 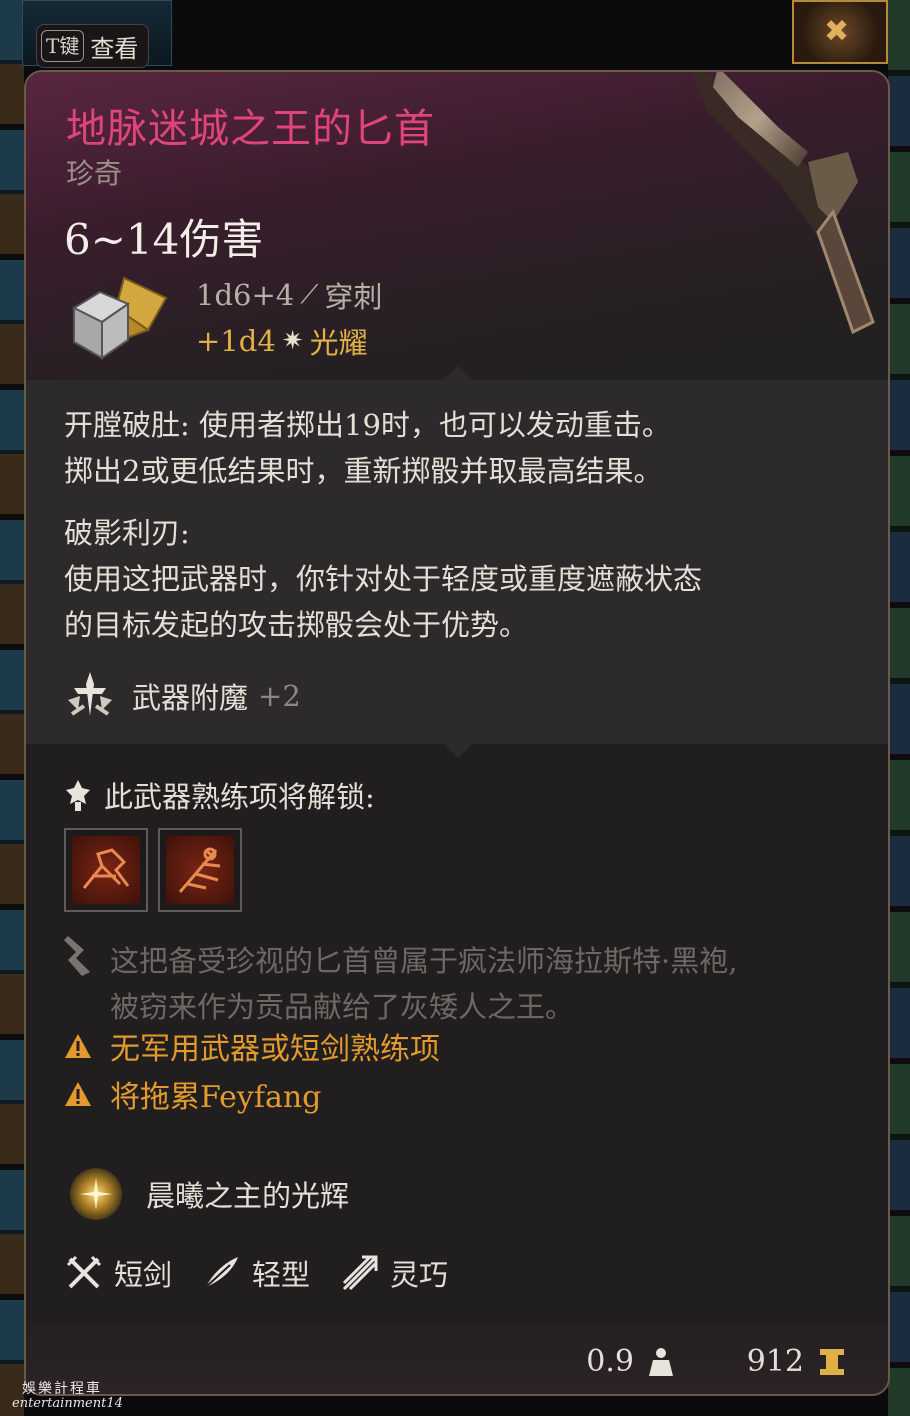 I want to click on enchant-icon, so click(x=90, y=694).